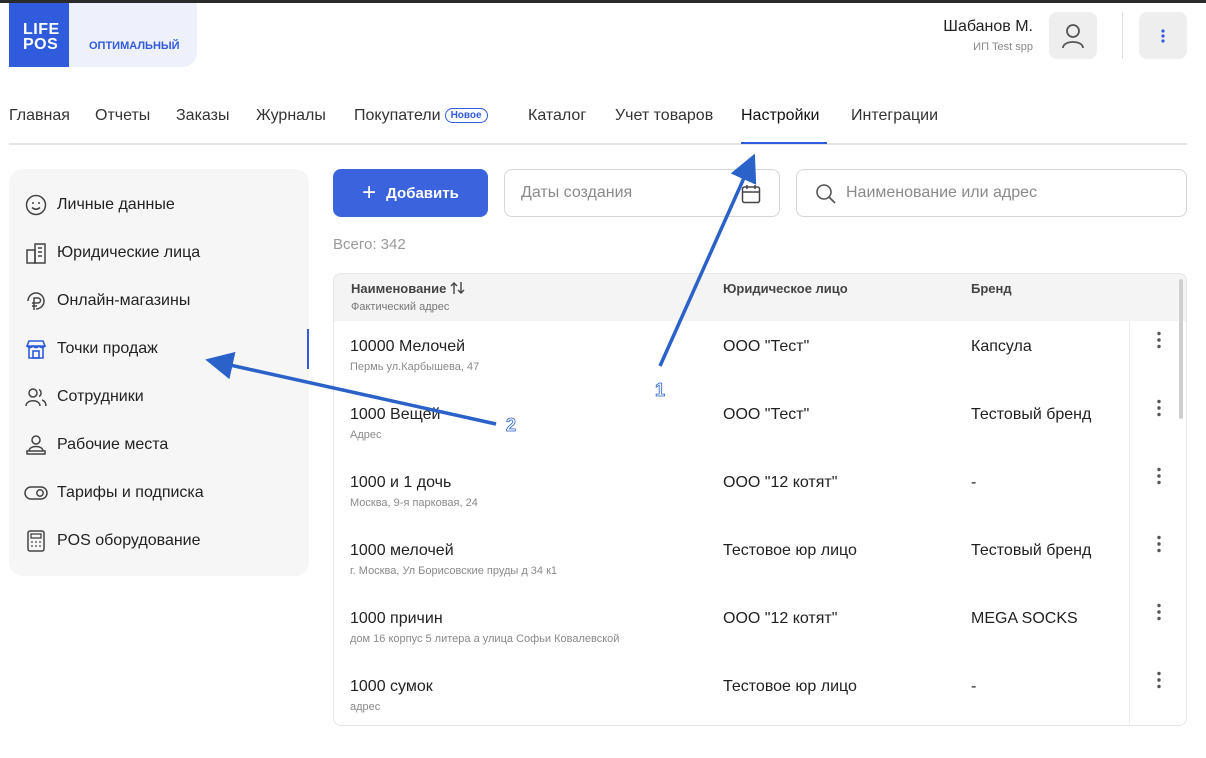 Image resolution: width=1206 pixels, height=758 pixels. What do you see at coordinates (399, 288) in the screenshot?
I see `column-header-name-label: Наименование` at bounding box center [399, 288].